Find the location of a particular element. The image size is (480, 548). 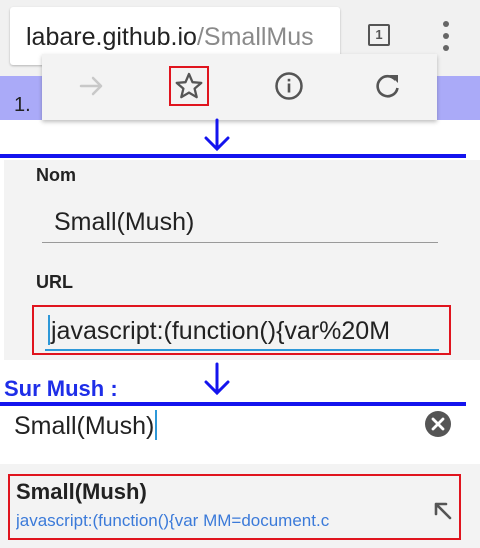

clear-icon is located at coordinates (438, 424).